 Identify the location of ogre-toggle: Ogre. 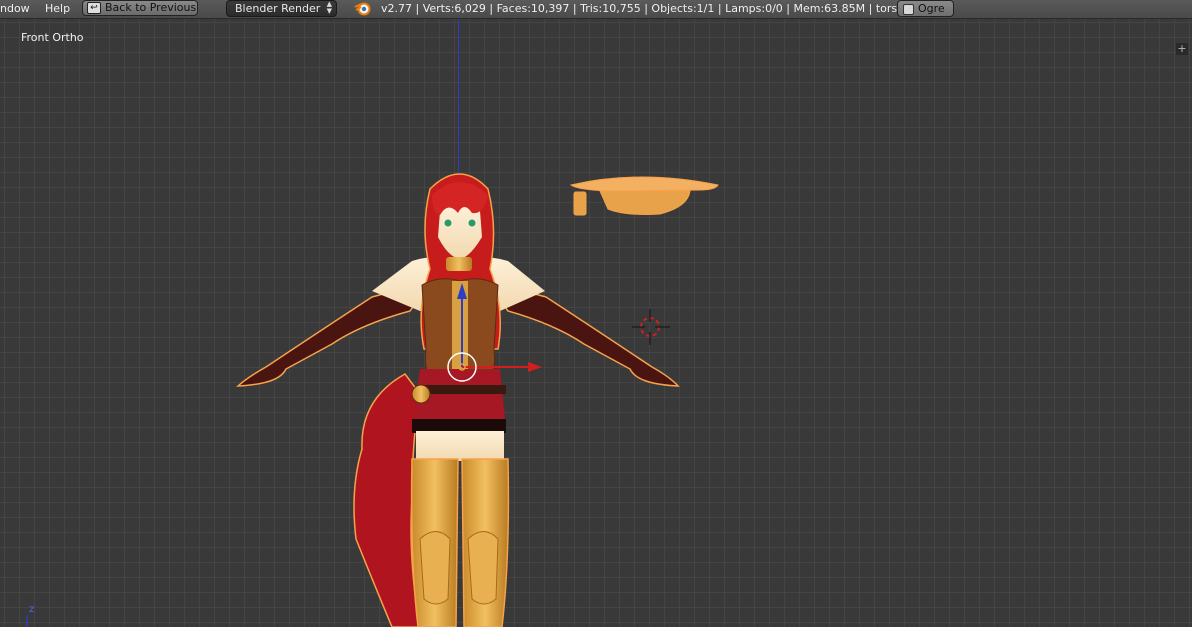
(925, 8).